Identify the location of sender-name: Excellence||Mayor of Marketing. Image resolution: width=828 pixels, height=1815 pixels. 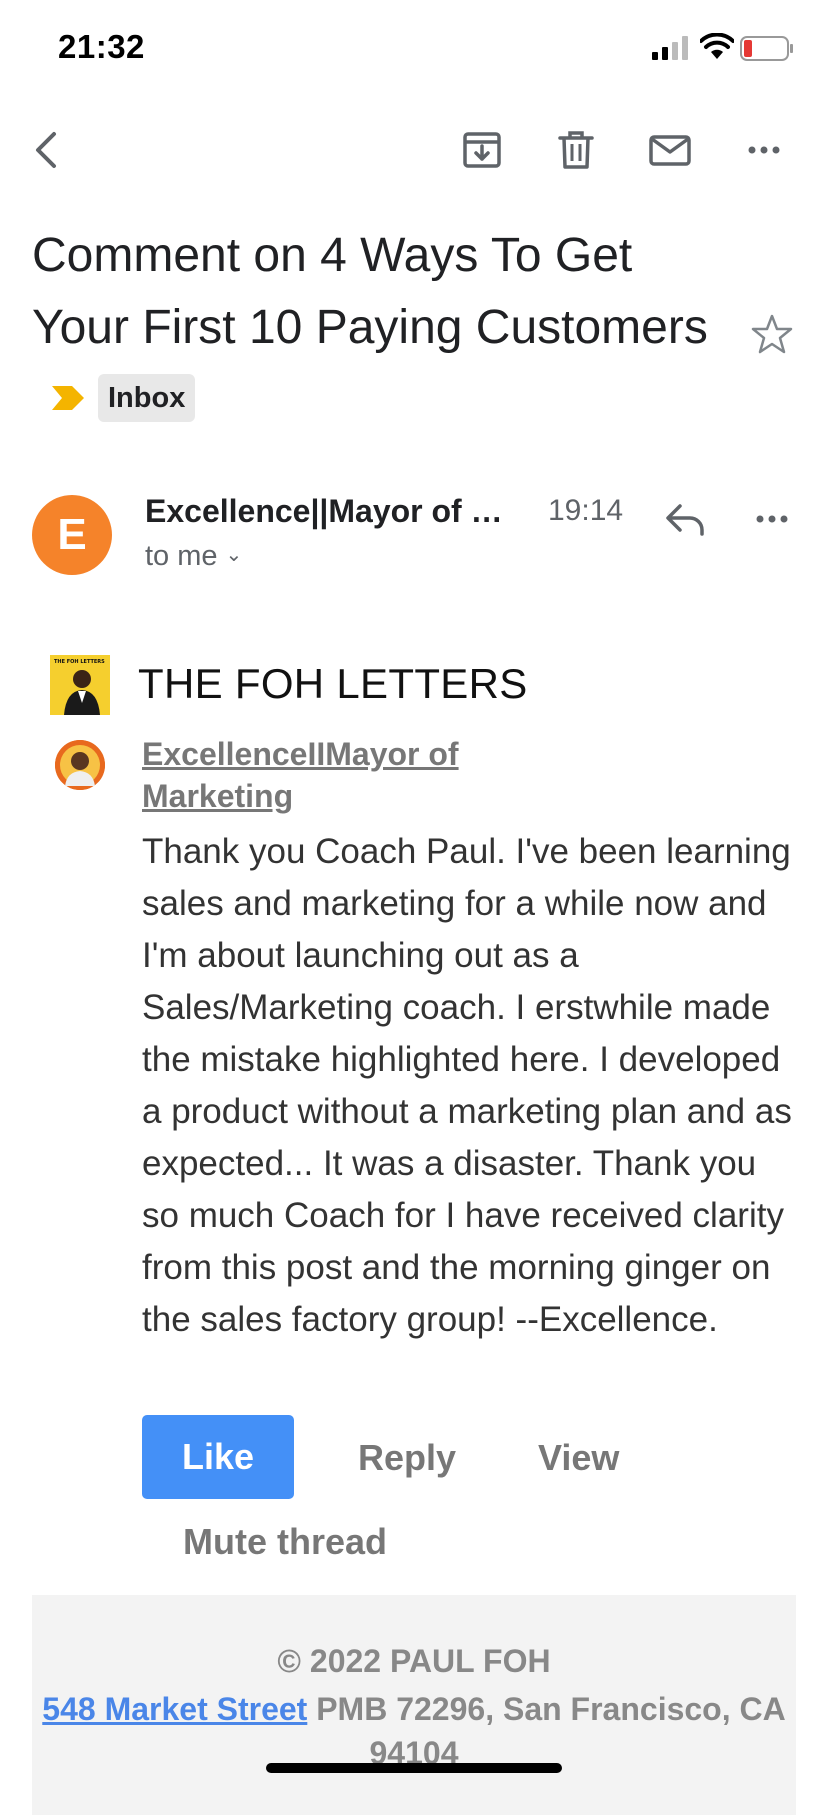
(335, 511).